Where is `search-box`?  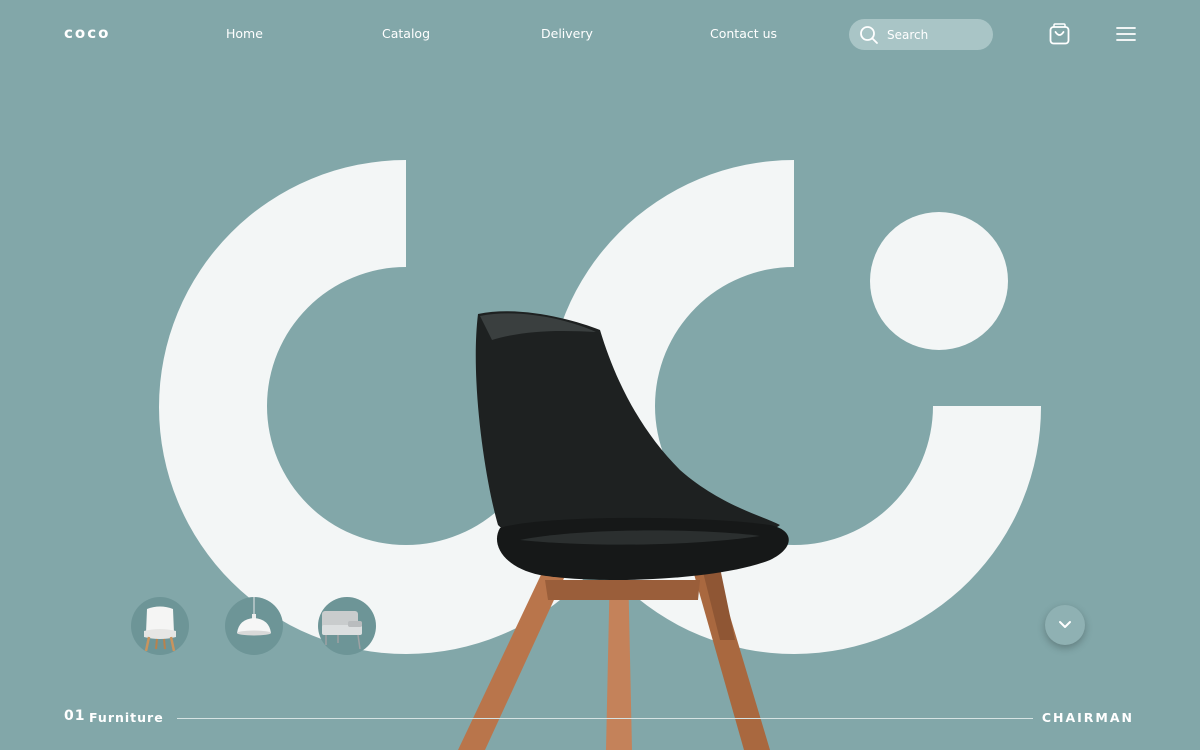
search-box is located at coordinates (921, 34).